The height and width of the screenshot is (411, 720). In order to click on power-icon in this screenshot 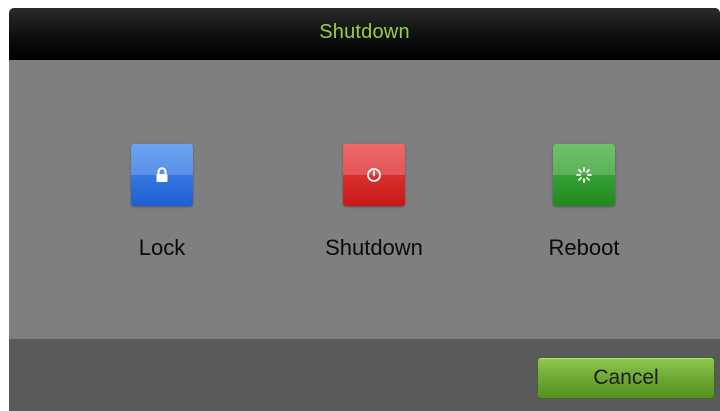, I will do `click(374, 175)`.